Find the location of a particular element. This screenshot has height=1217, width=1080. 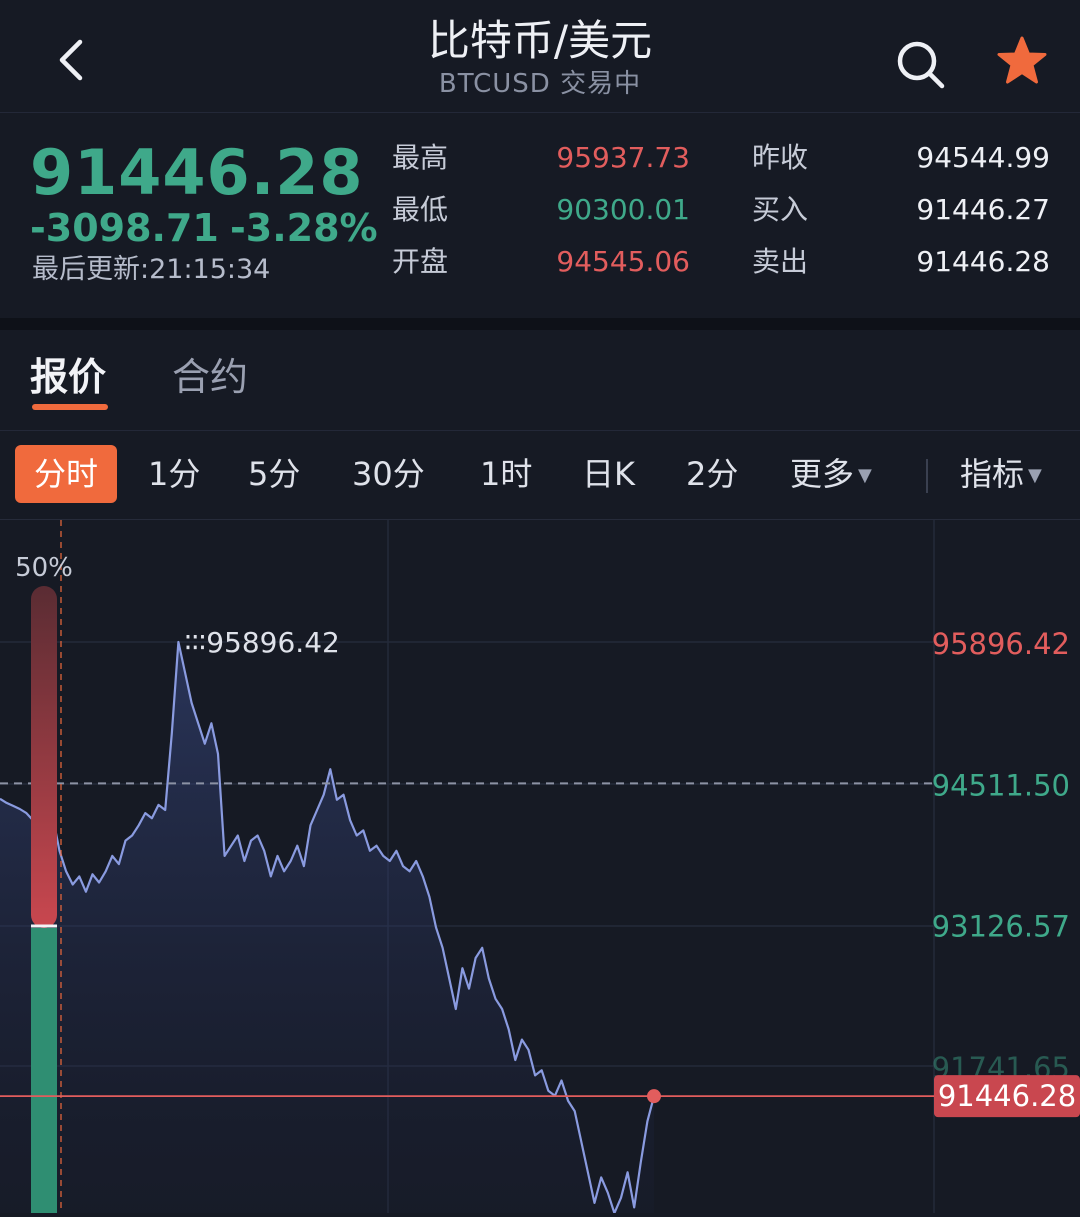

favorite-button is located at coordinates (1022, 62).